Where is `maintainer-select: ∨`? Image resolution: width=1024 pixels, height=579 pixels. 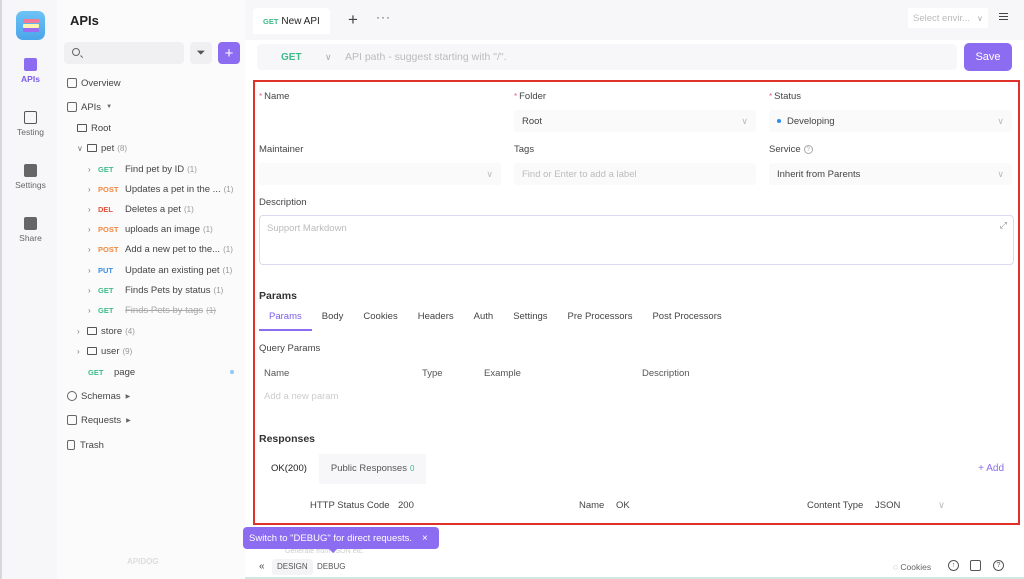 maintainer-select: ∨ is located at coordinates (380, 174).